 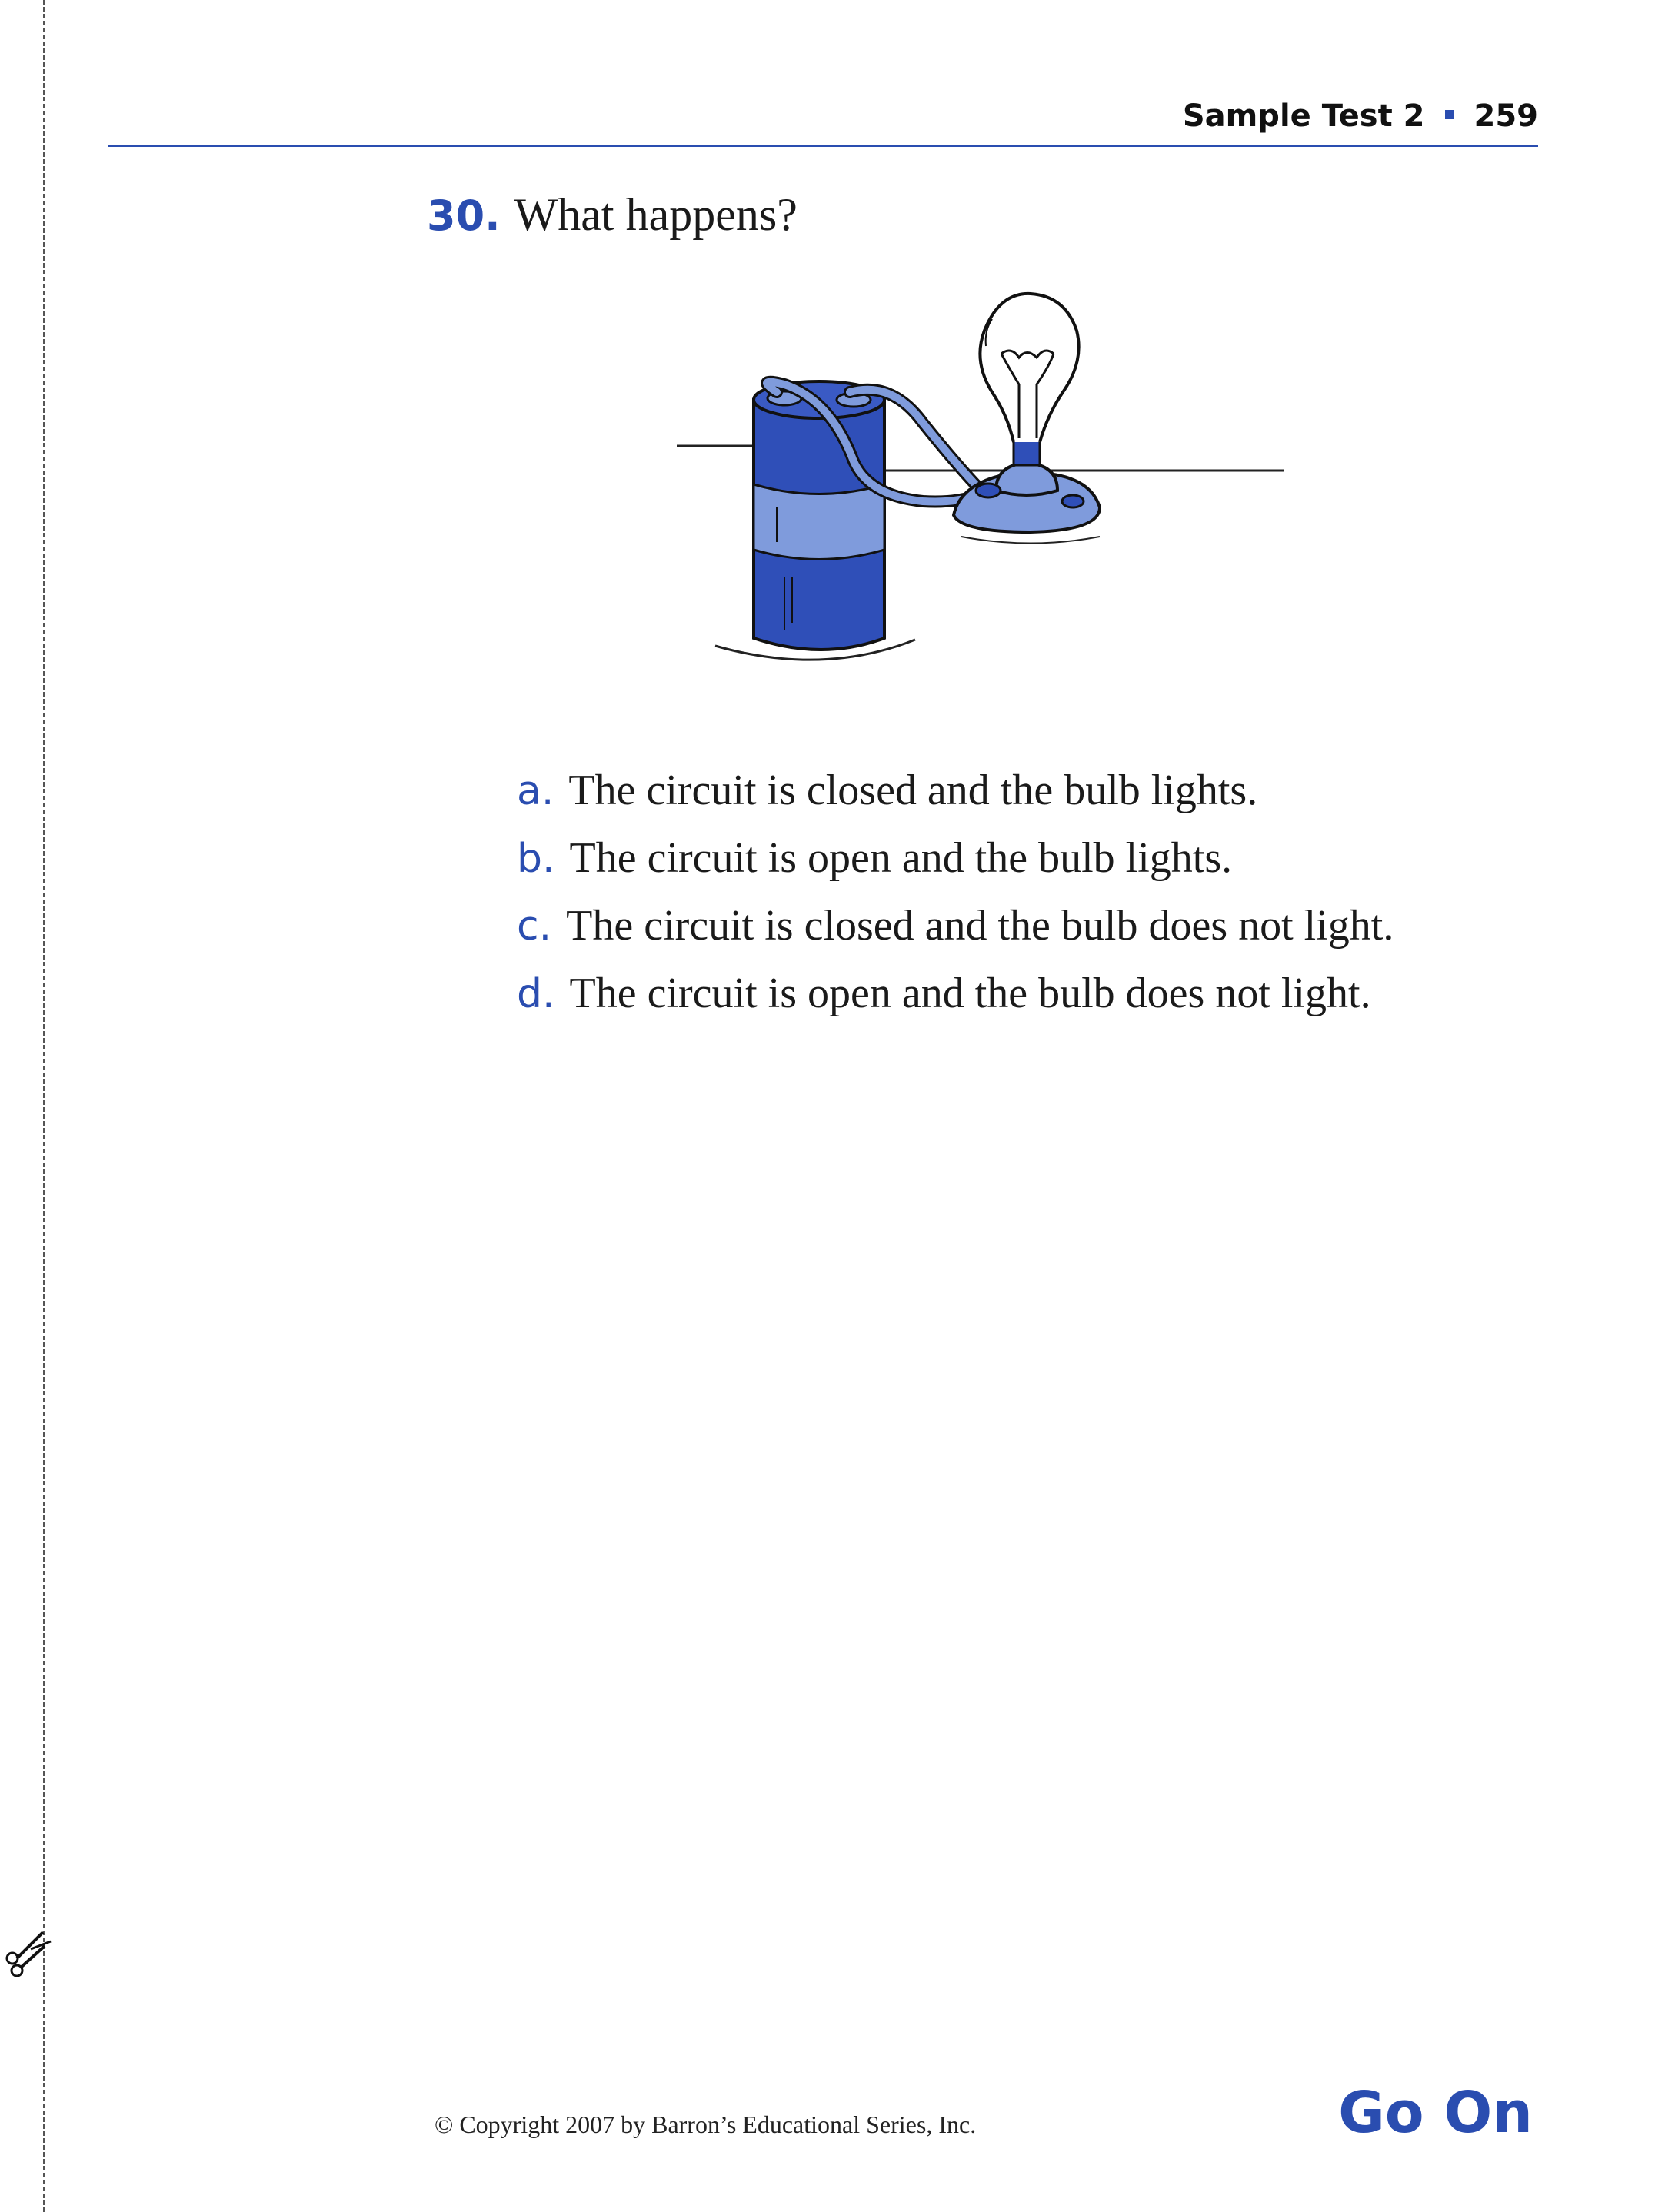 I want to click on cut-line, so click(x=44, y=1106).